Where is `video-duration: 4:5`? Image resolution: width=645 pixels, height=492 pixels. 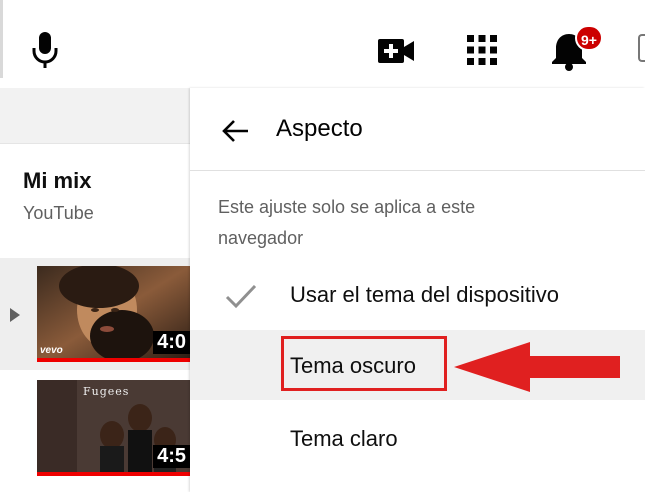 video-duration: 4:5 is located at coordinates (171, 456).